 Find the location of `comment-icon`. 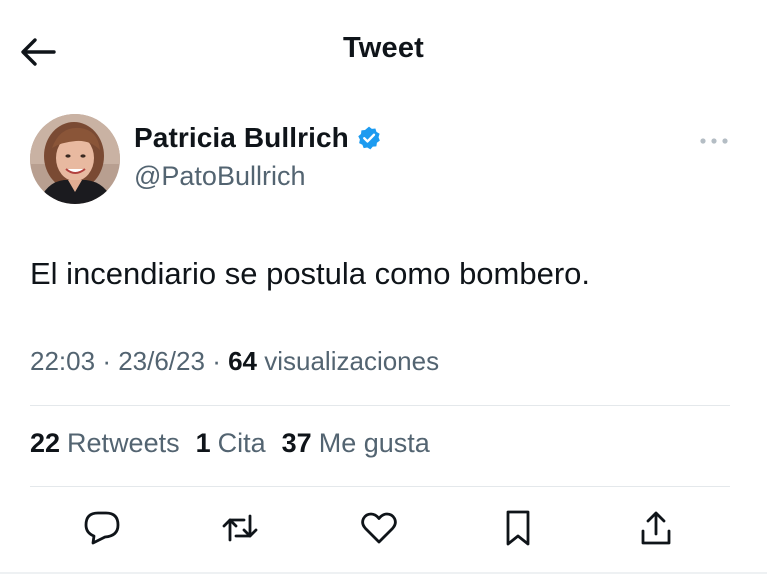

comment-icon is located at coordinates (102, 528).